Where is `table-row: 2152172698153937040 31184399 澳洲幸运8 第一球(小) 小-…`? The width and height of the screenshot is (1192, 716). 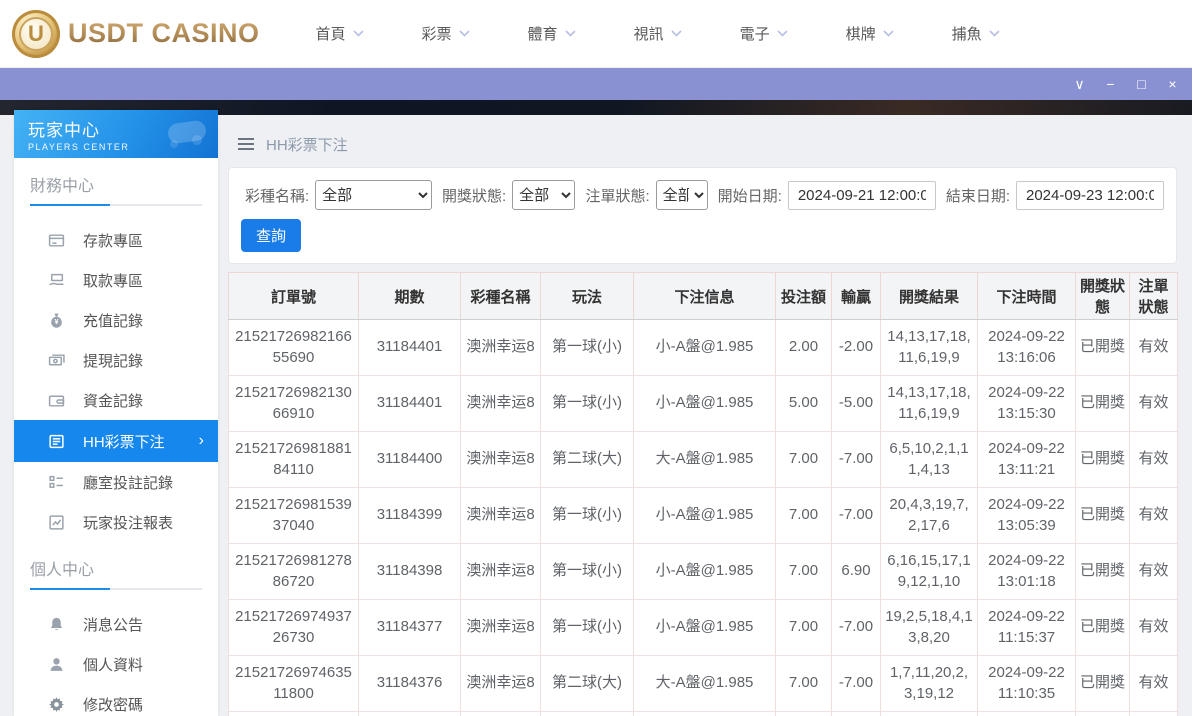 table-row: 2152172698153937040 31184399 澳洲幸运8 第一球(小) 小-… is located at coordinates (703, 515).